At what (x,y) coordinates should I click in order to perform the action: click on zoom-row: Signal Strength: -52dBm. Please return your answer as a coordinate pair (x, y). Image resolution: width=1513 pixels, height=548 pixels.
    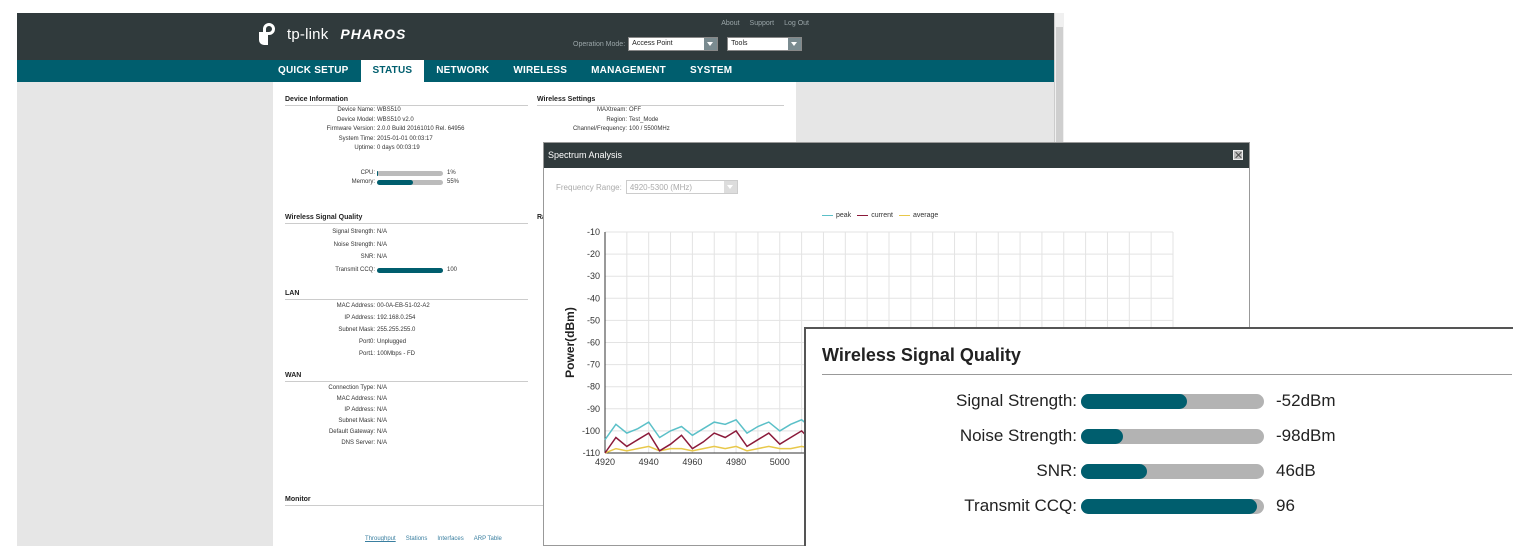
    Looking at the image, I should click on (1071, 401).